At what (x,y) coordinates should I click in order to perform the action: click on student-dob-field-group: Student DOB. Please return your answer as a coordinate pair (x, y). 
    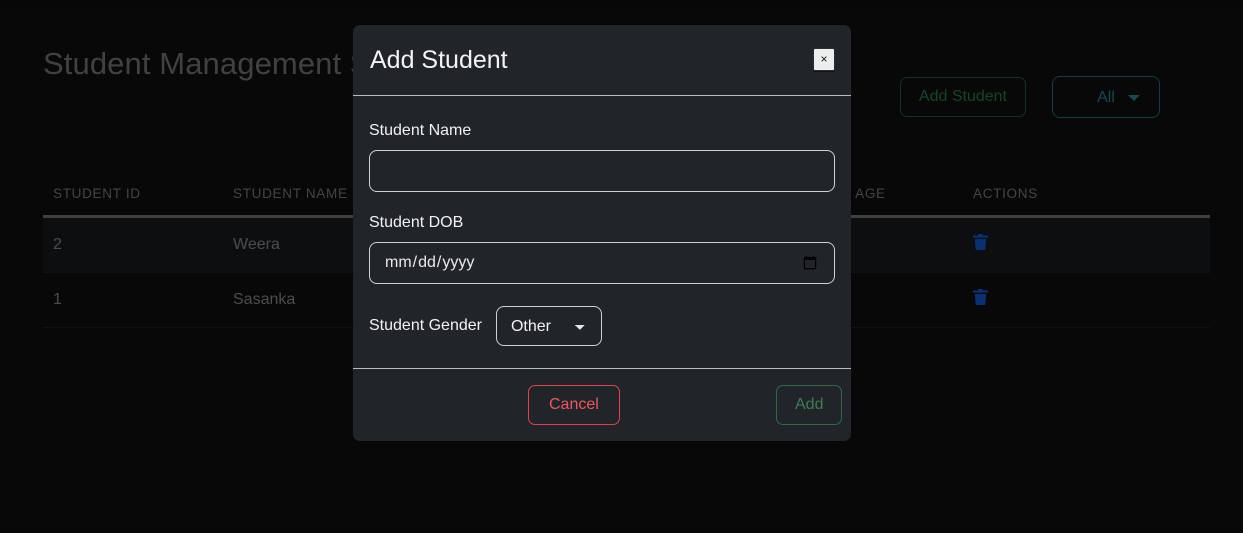
    Looking at the image, I should click on (602, 249).